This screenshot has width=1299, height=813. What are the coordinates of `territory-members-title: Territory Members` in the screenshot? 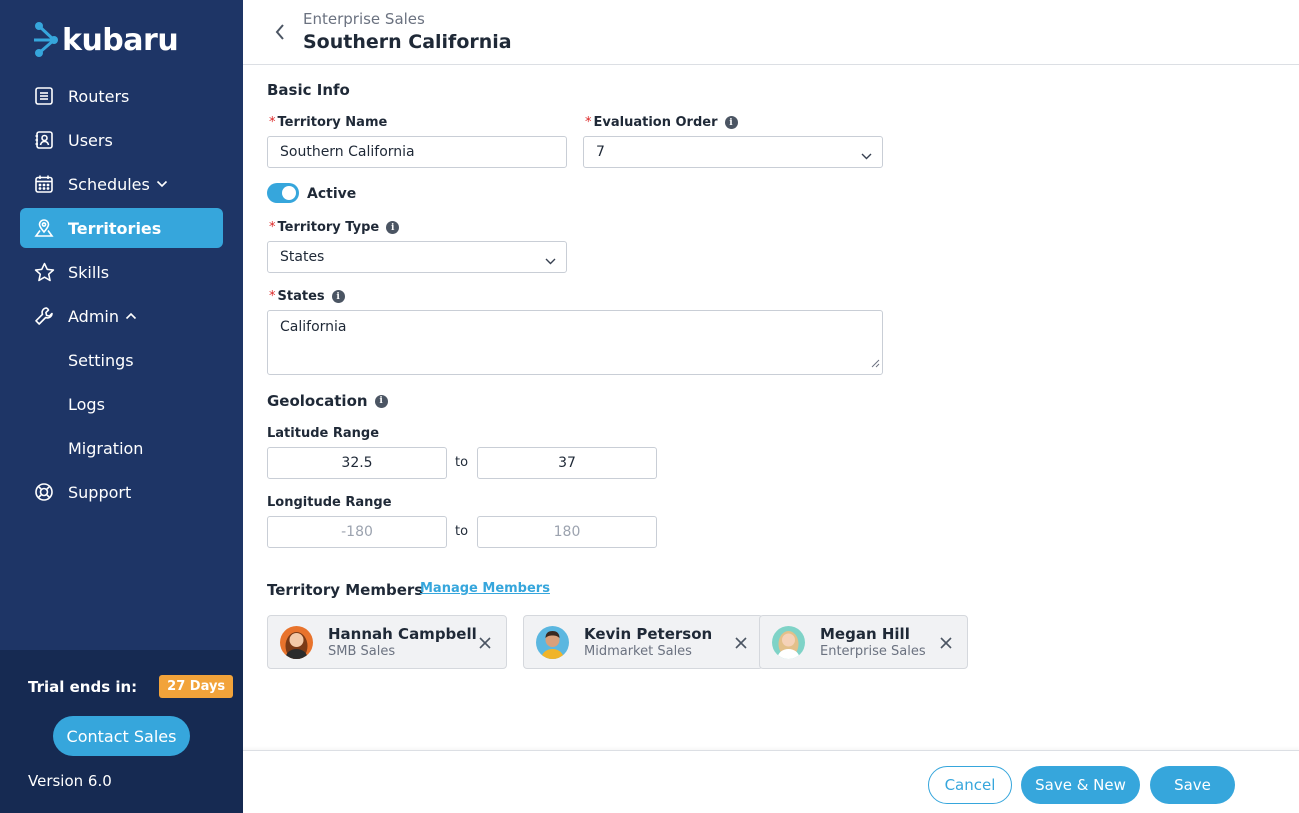 It's located at (345, 590).